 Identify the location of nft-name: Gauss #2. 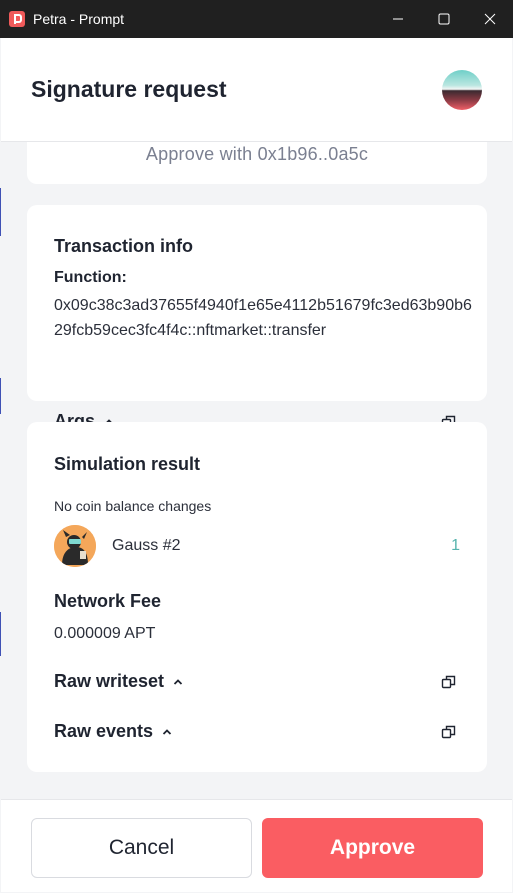
(146, 545).